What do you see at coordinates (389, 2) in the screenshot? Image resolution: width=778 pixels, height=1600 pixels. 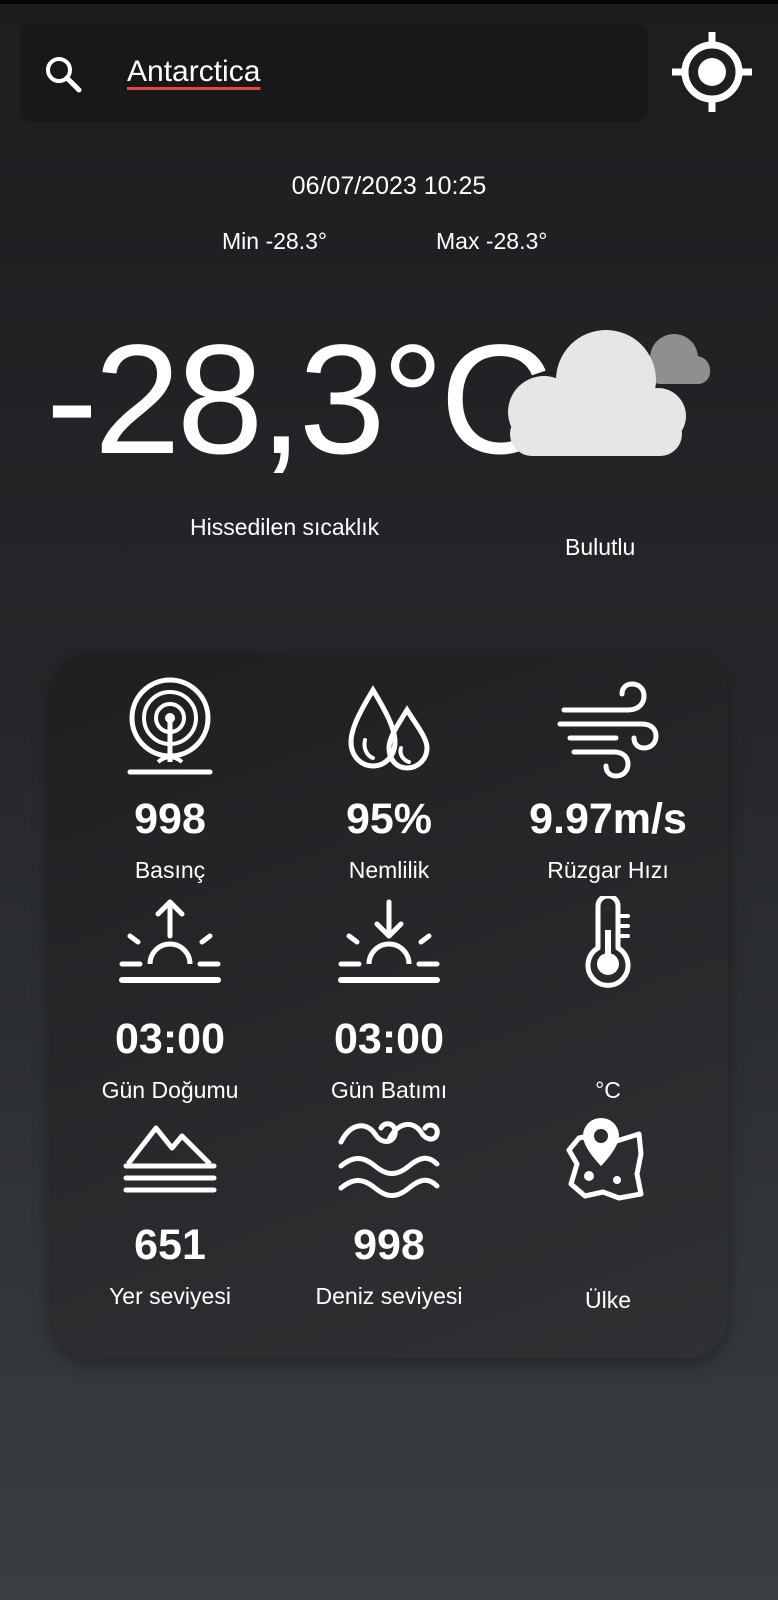 I see `status-strip` at bounding box center [389, 2].